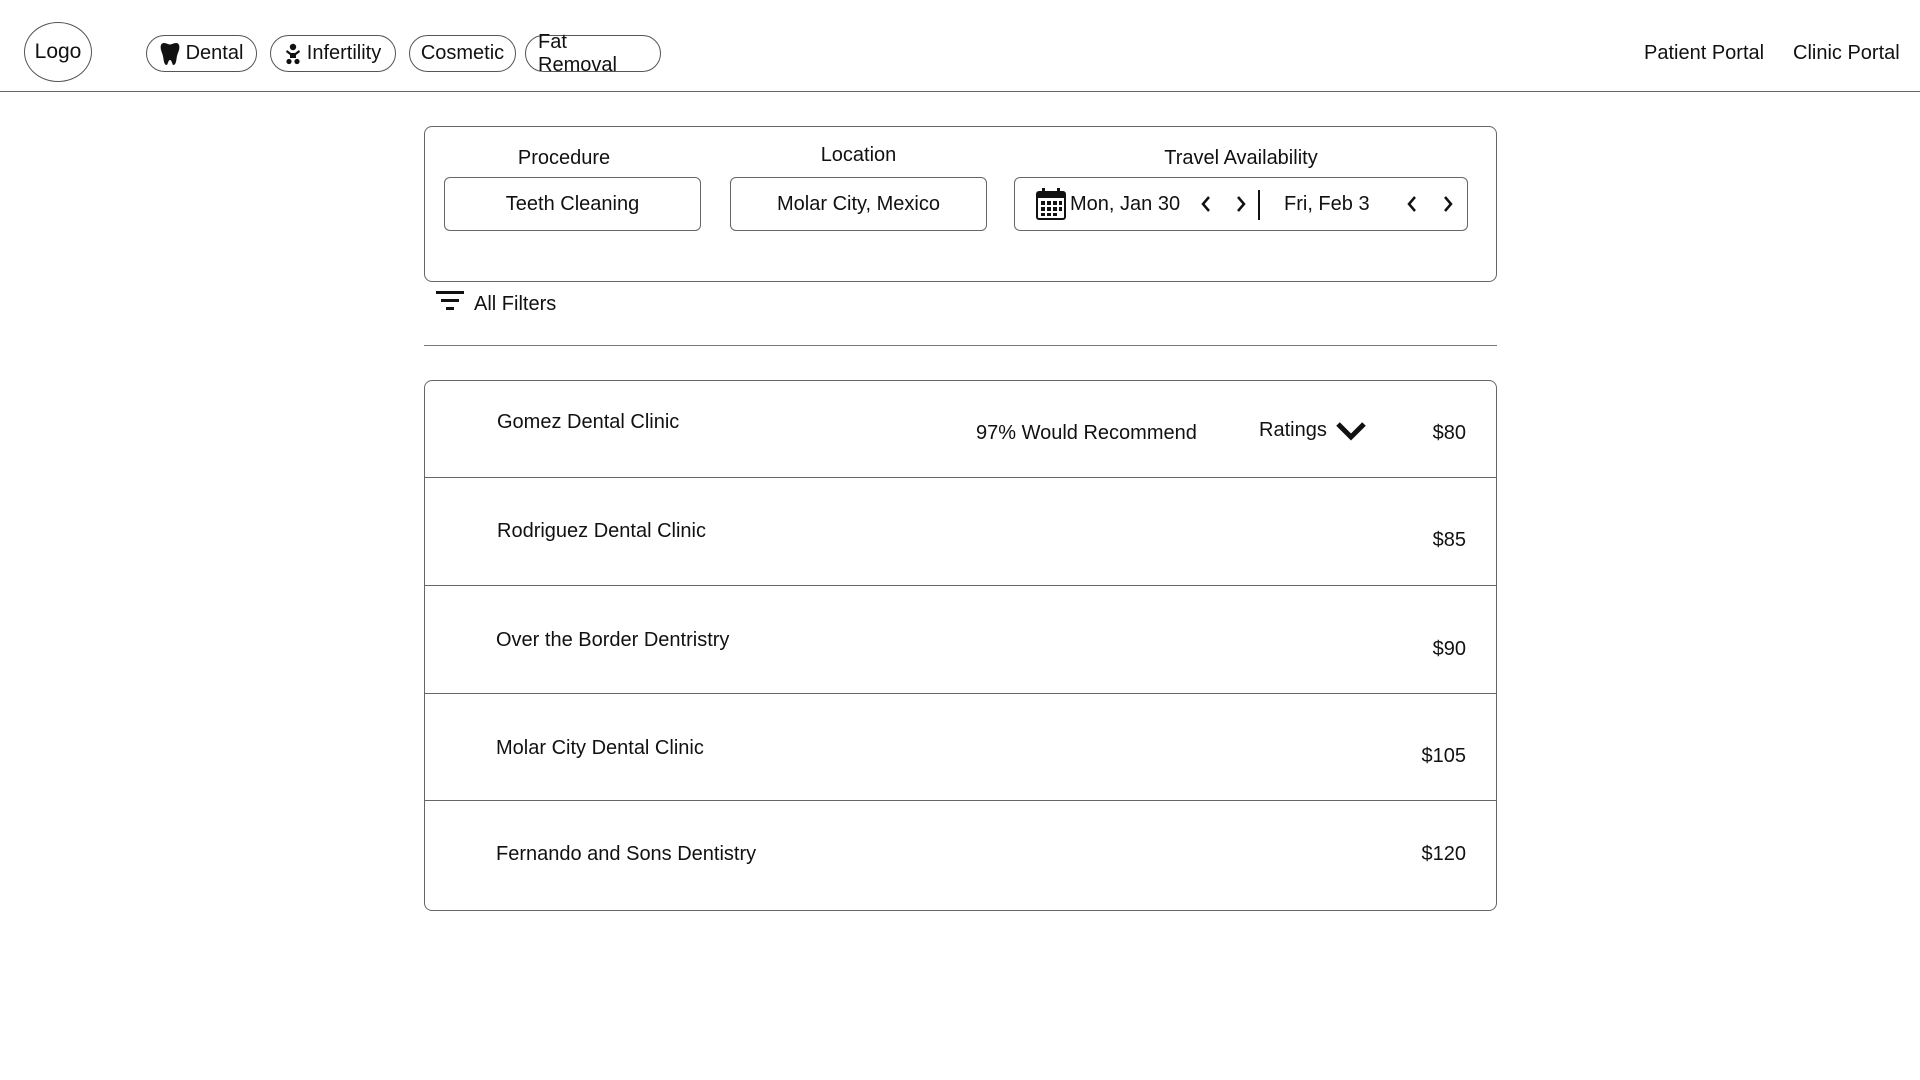 The image size is (1920, 1080). I want to click on procedure-field: Teeth Cleaning, so click(572, 204).